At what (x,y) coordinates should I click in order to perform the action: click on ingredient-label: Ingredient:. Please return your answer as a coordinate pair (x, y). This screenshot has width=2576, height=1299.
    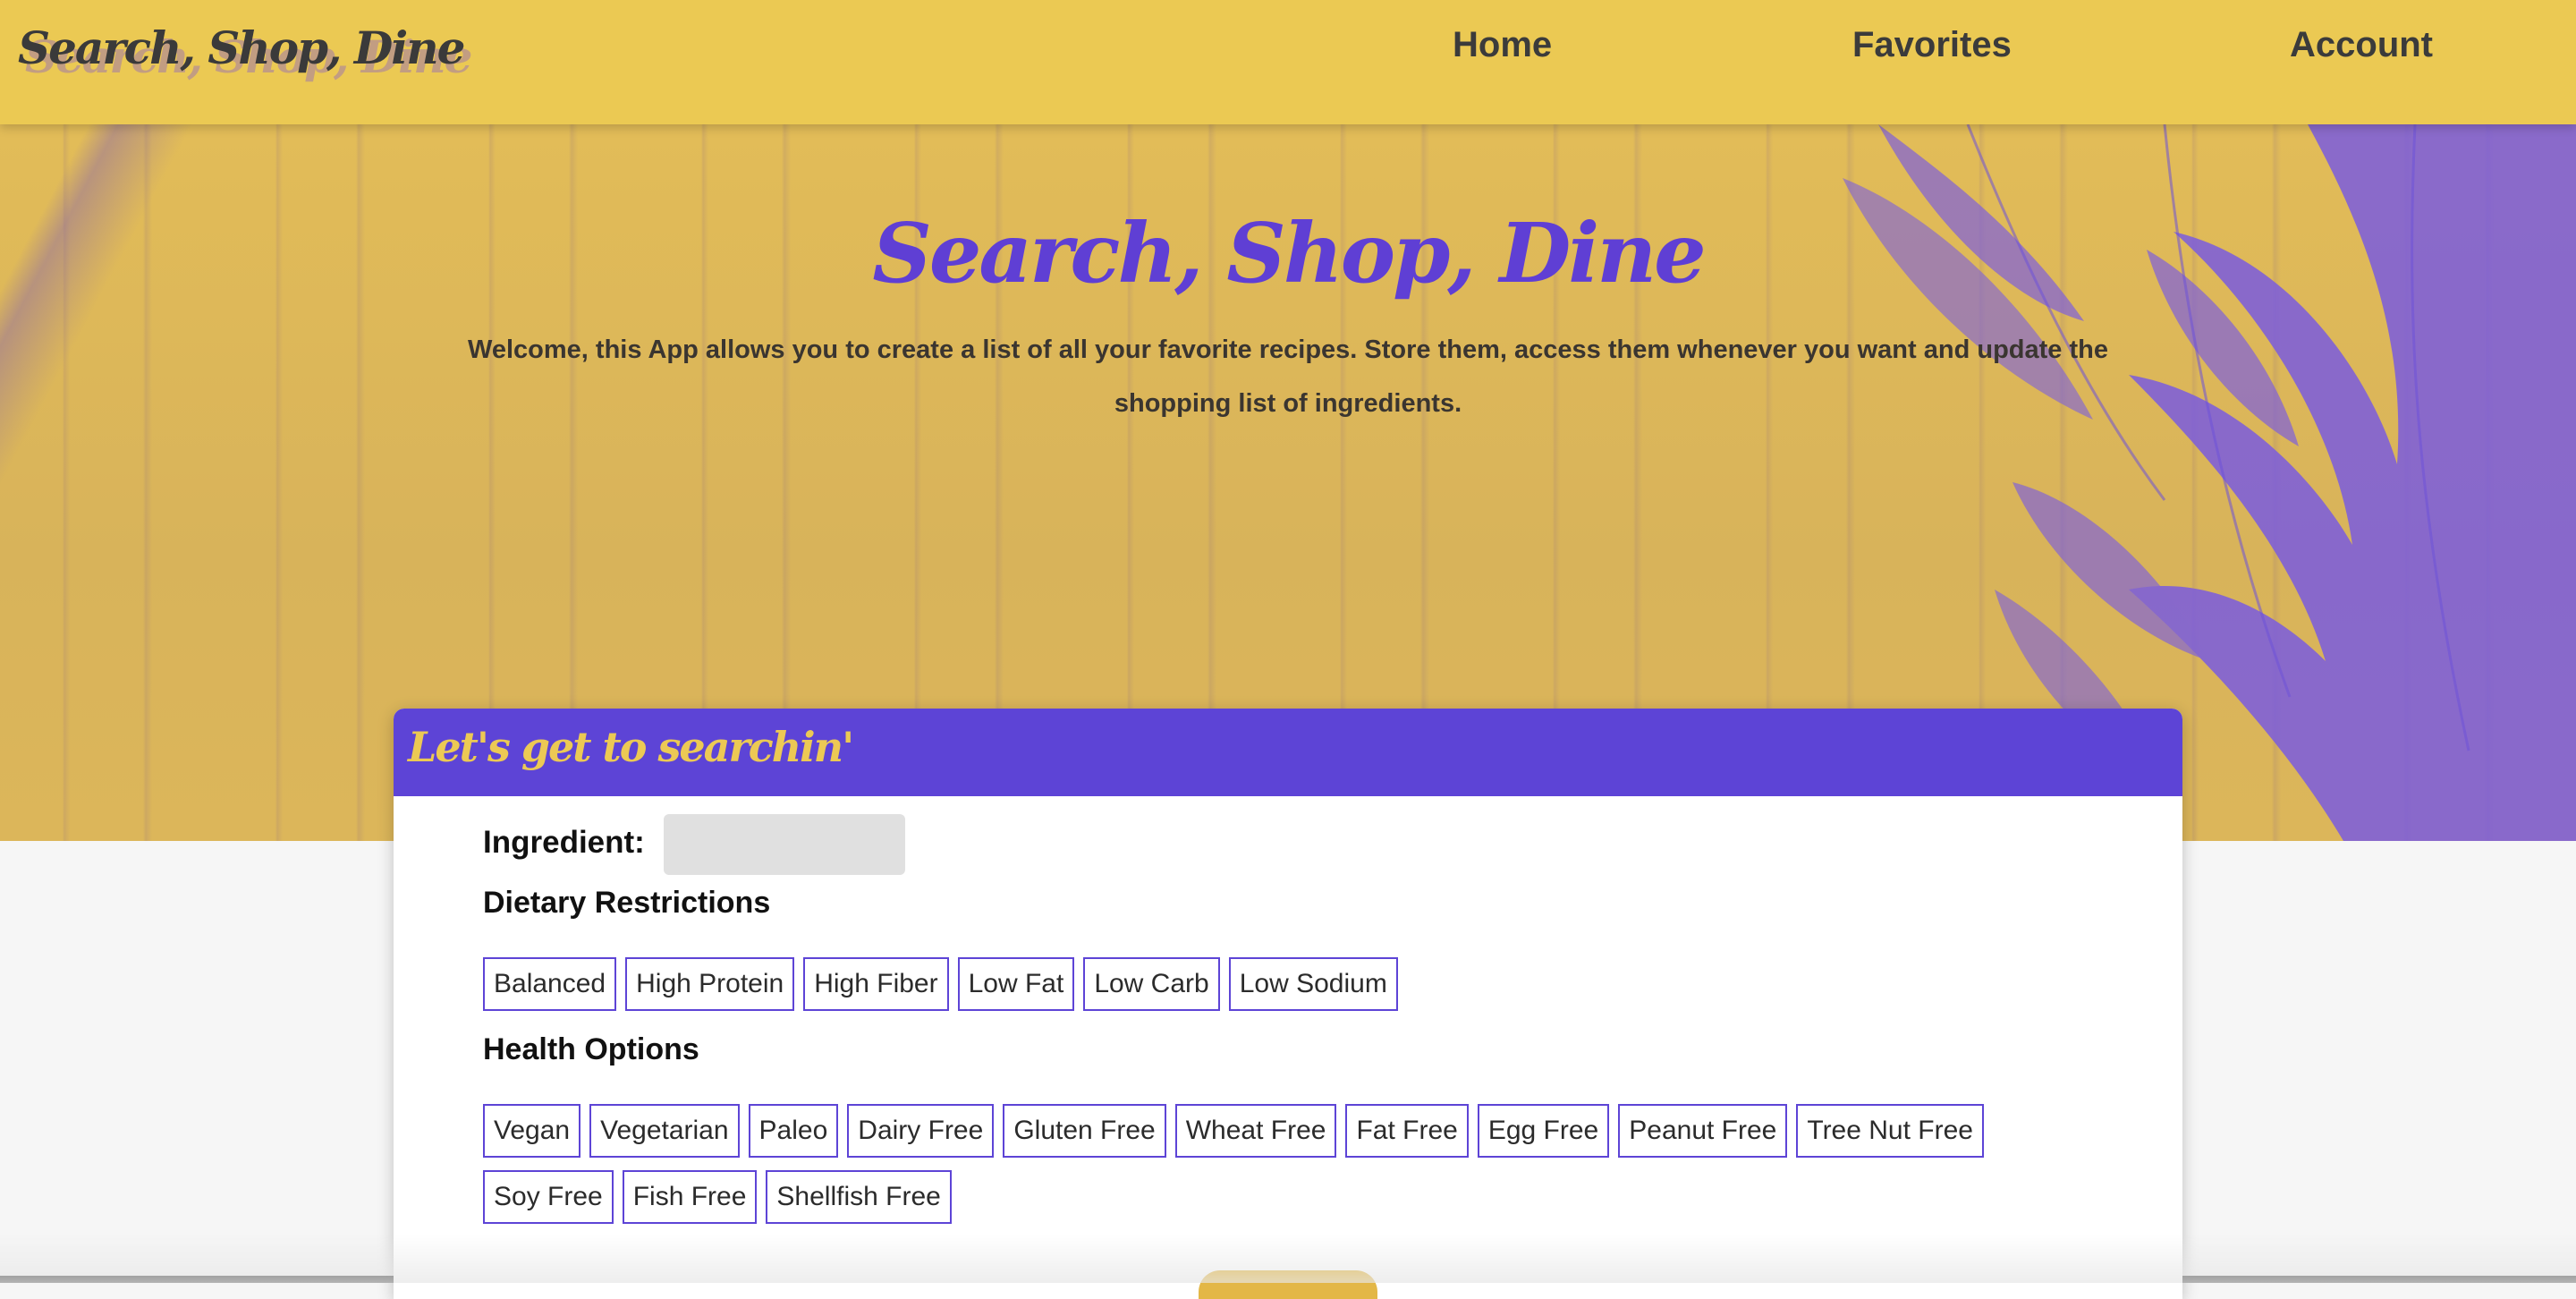
    Looking at the image, I should click on (564, 842).